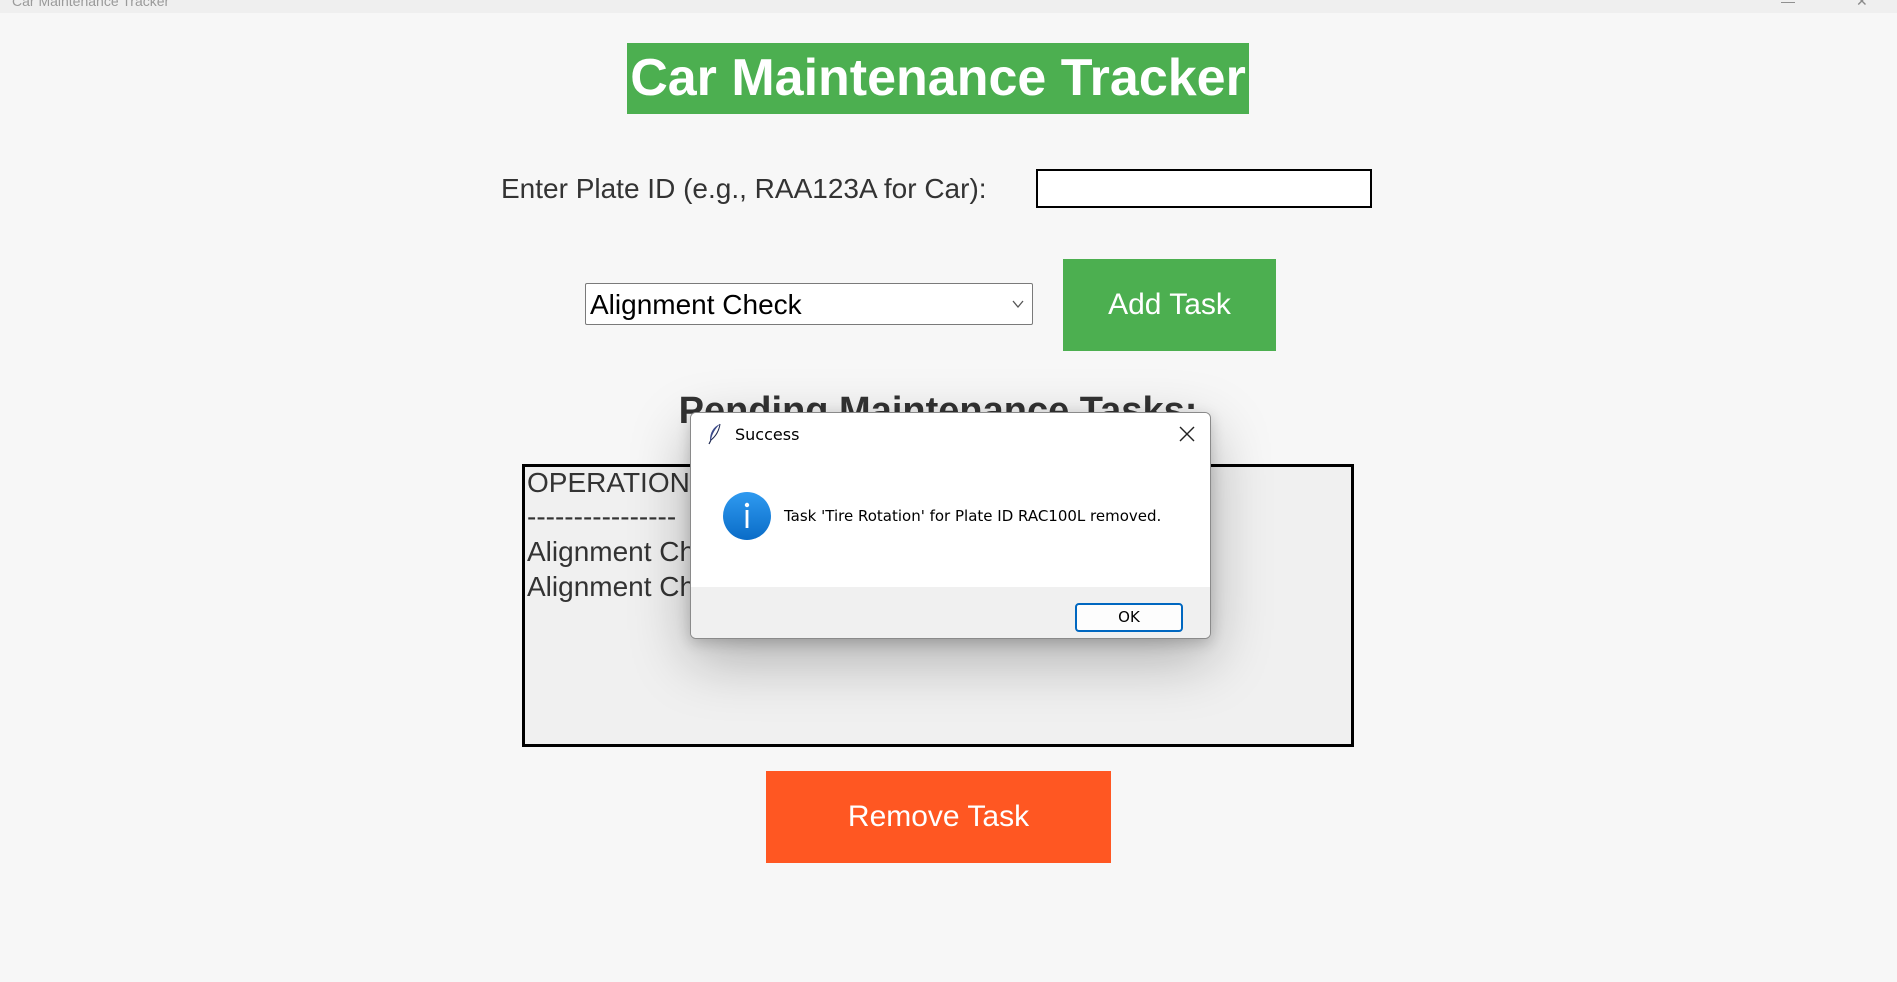 This screenshot has height=982, width=1897. Describe the element at coordinates (744, 188) in the screenshot. I see `plate-id-label: Enter Plate ID (e.g., RAA123A for Car):` at that location.